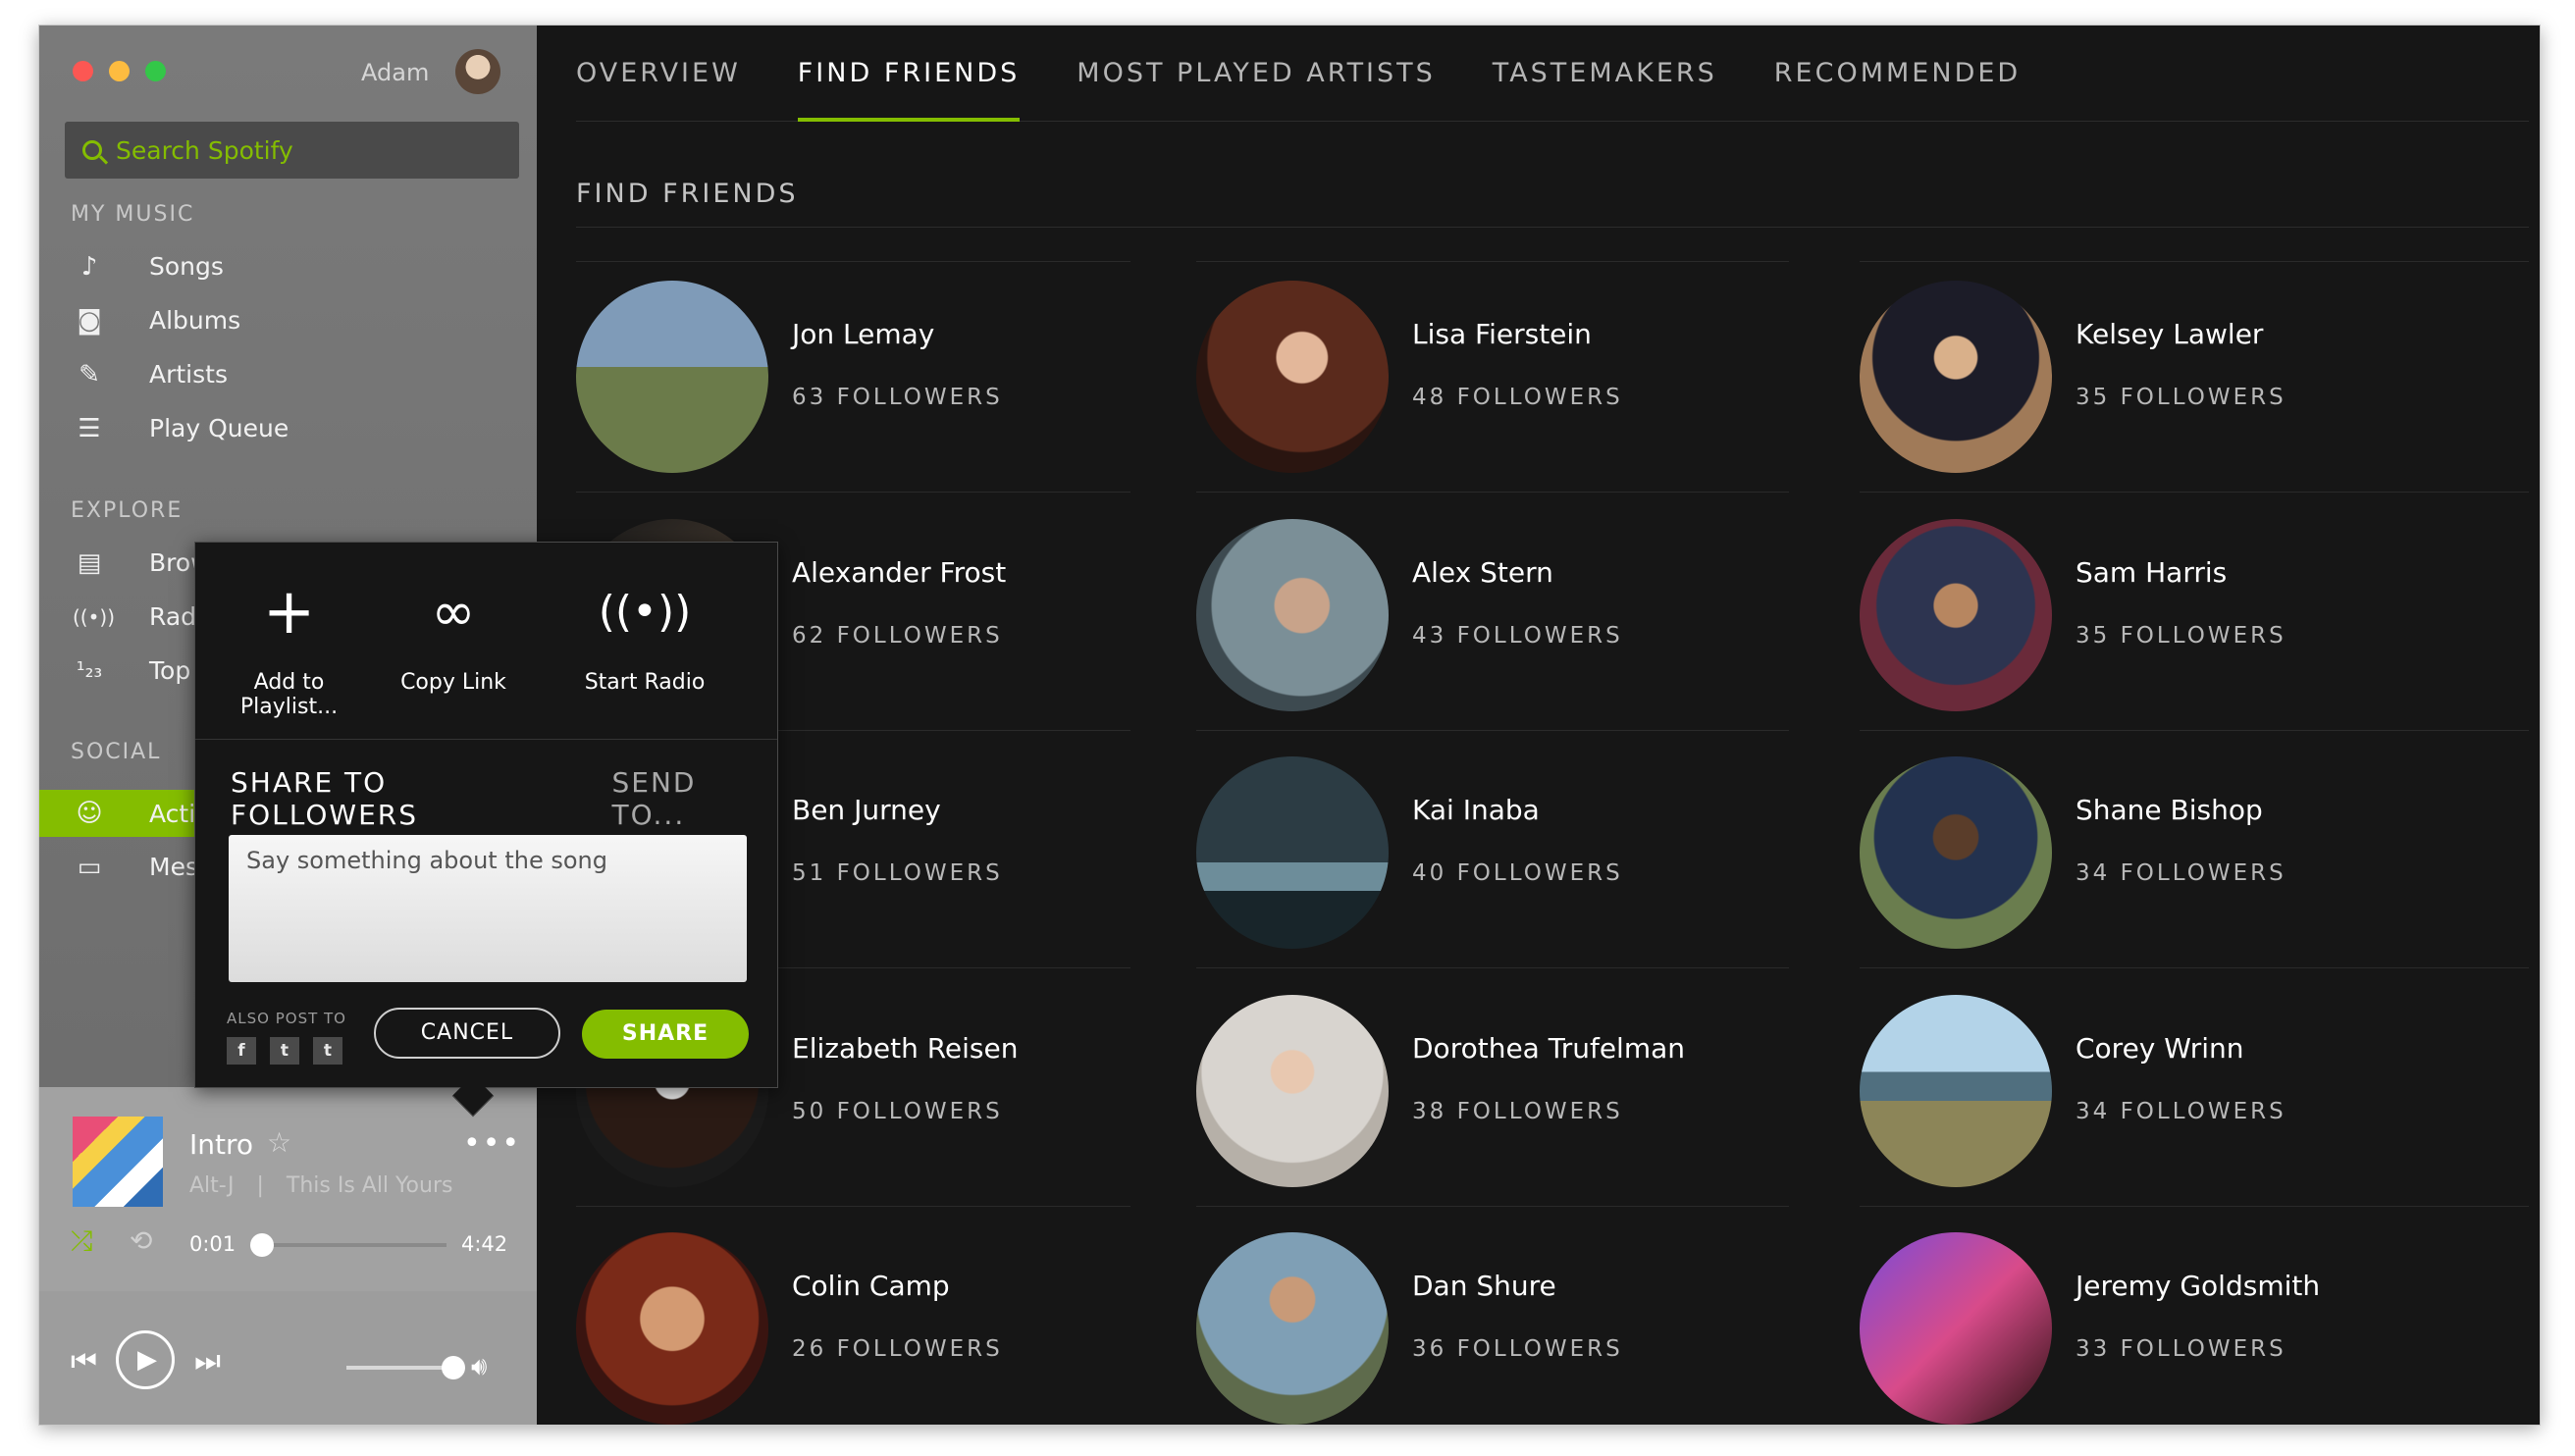 The width and height of the screenshot is (2575, 1456). What do you see at coordinates (909, 74) in the screenshot?
I see `tab-find-friends: FIND FRIENDS` at bounding box center [909, 74].